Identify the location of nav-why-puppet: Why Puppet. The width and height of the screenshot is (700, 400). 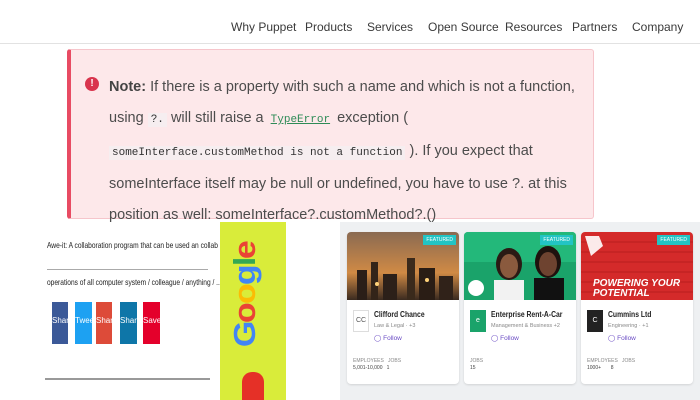
(263, 27).